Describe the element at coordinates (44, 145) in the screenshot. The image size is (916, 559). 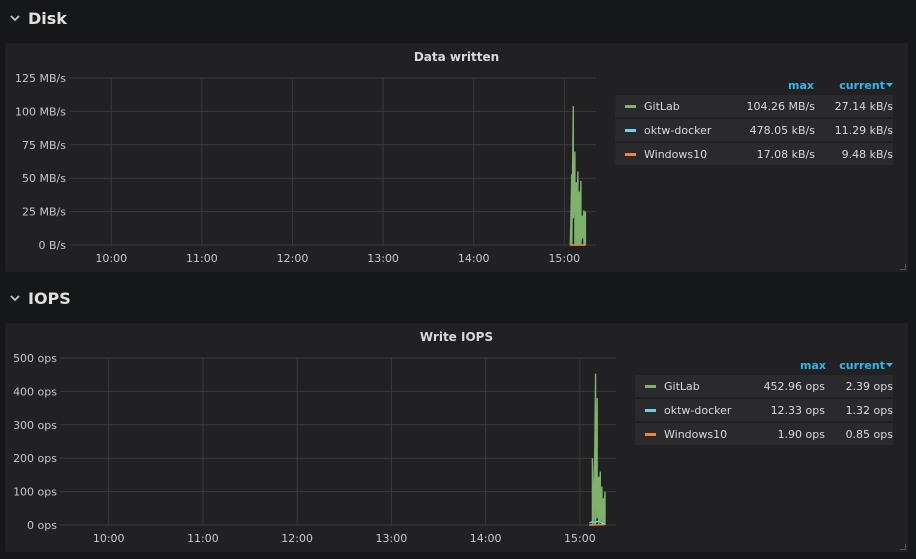
I see `y-tick-label: 75 MB/s` at that location.